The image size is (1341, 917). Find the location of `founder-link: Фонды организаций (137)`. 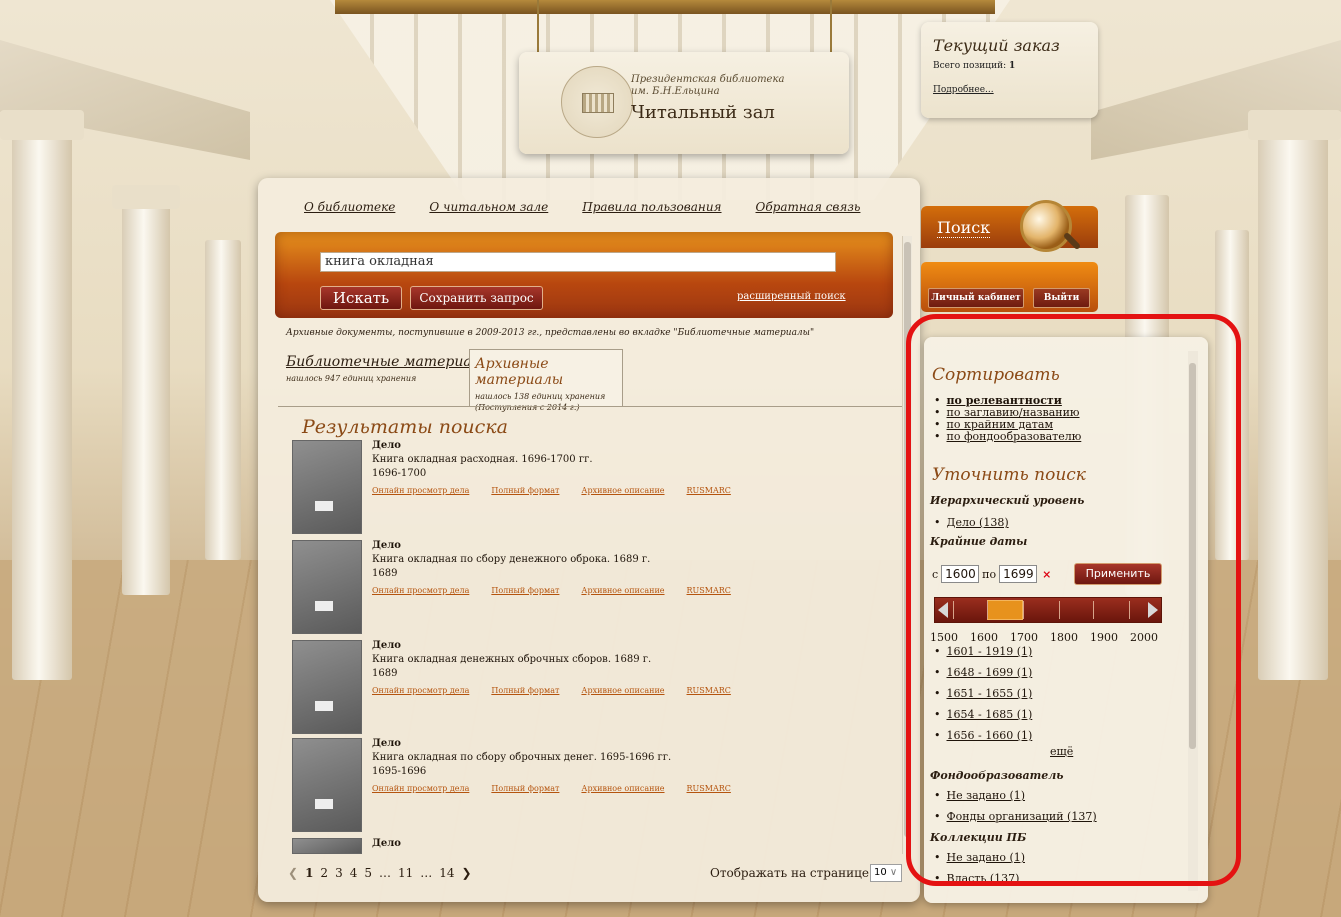

founder-link: Фонды организаций (137) is located at coordinates (1022, 816).